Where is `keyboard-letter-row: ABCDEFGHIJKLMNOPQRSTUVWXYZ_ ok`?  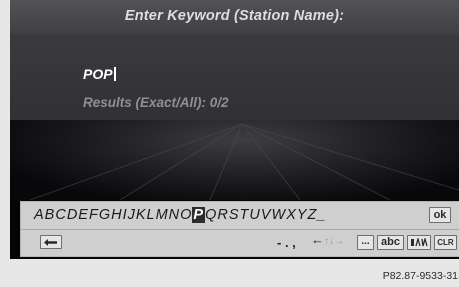 keyboard-letter-row: ABCDEFGHIJKLMNOPQRSTUVWXYZ_ ok is located at coordinates (240, 215).